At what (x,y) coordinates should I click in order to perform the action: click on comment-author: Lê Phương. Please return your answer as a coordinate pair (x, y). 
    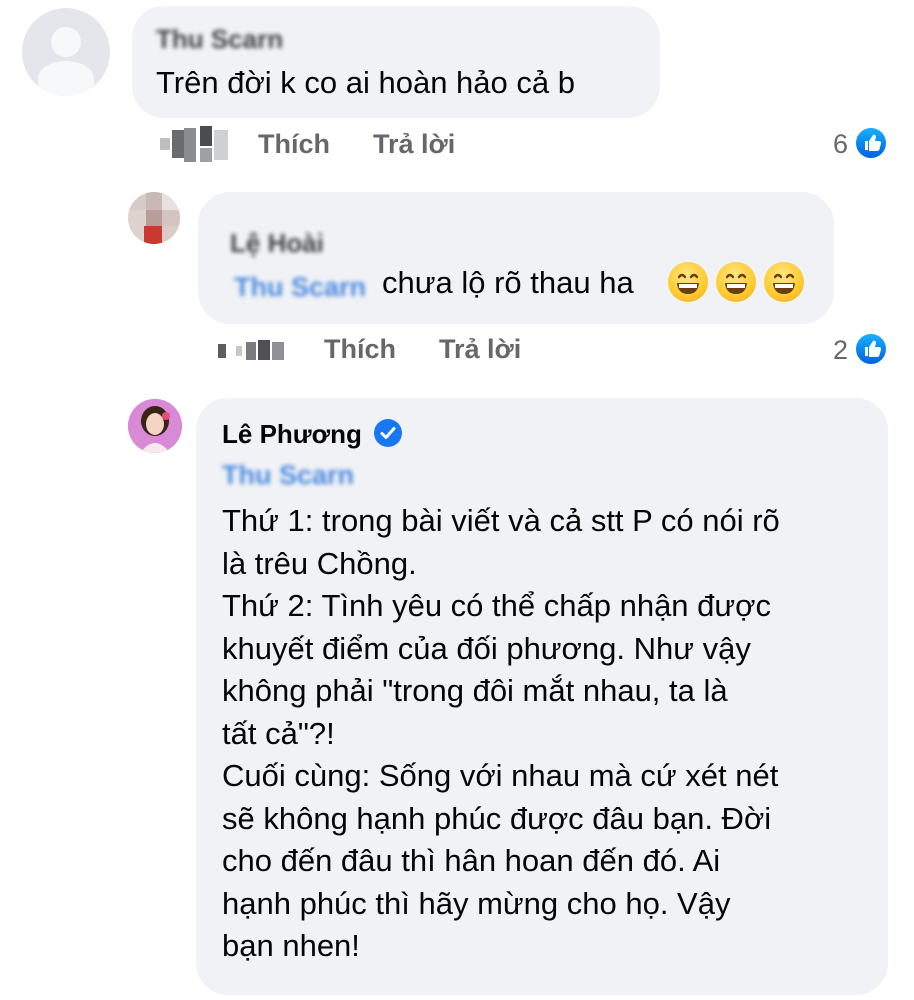
    Looking at the image, I should click on (292, 434).